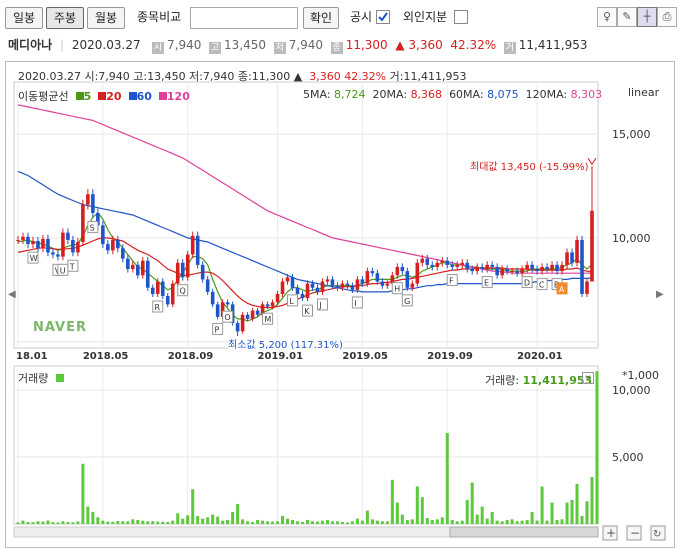 The width and height of the screenshot is (681, 550). Describe the element at coordinates (34, 258) in the screenshot. I see `marker-label: W` at that location.